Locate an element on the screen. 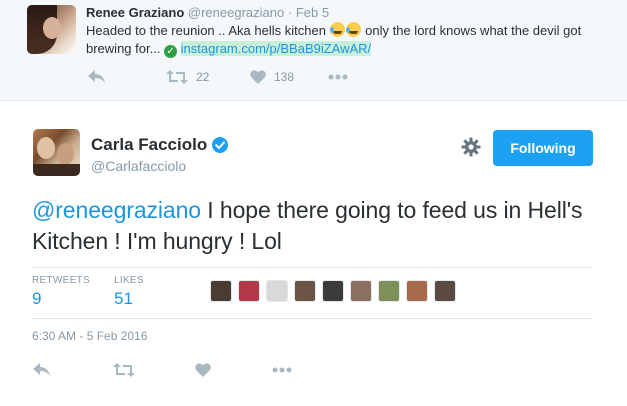  retweet-count: 22 is located at coordinates (203, 77).